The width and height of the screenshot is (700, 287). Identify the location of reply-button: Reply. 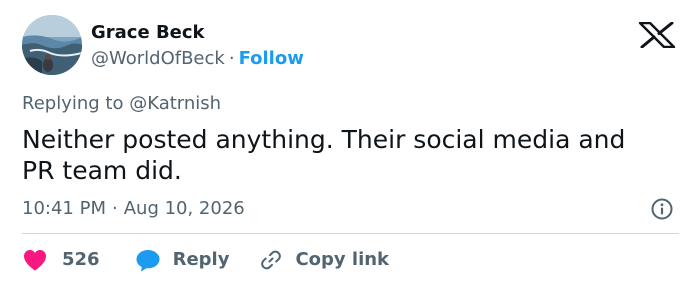
(182, 260).